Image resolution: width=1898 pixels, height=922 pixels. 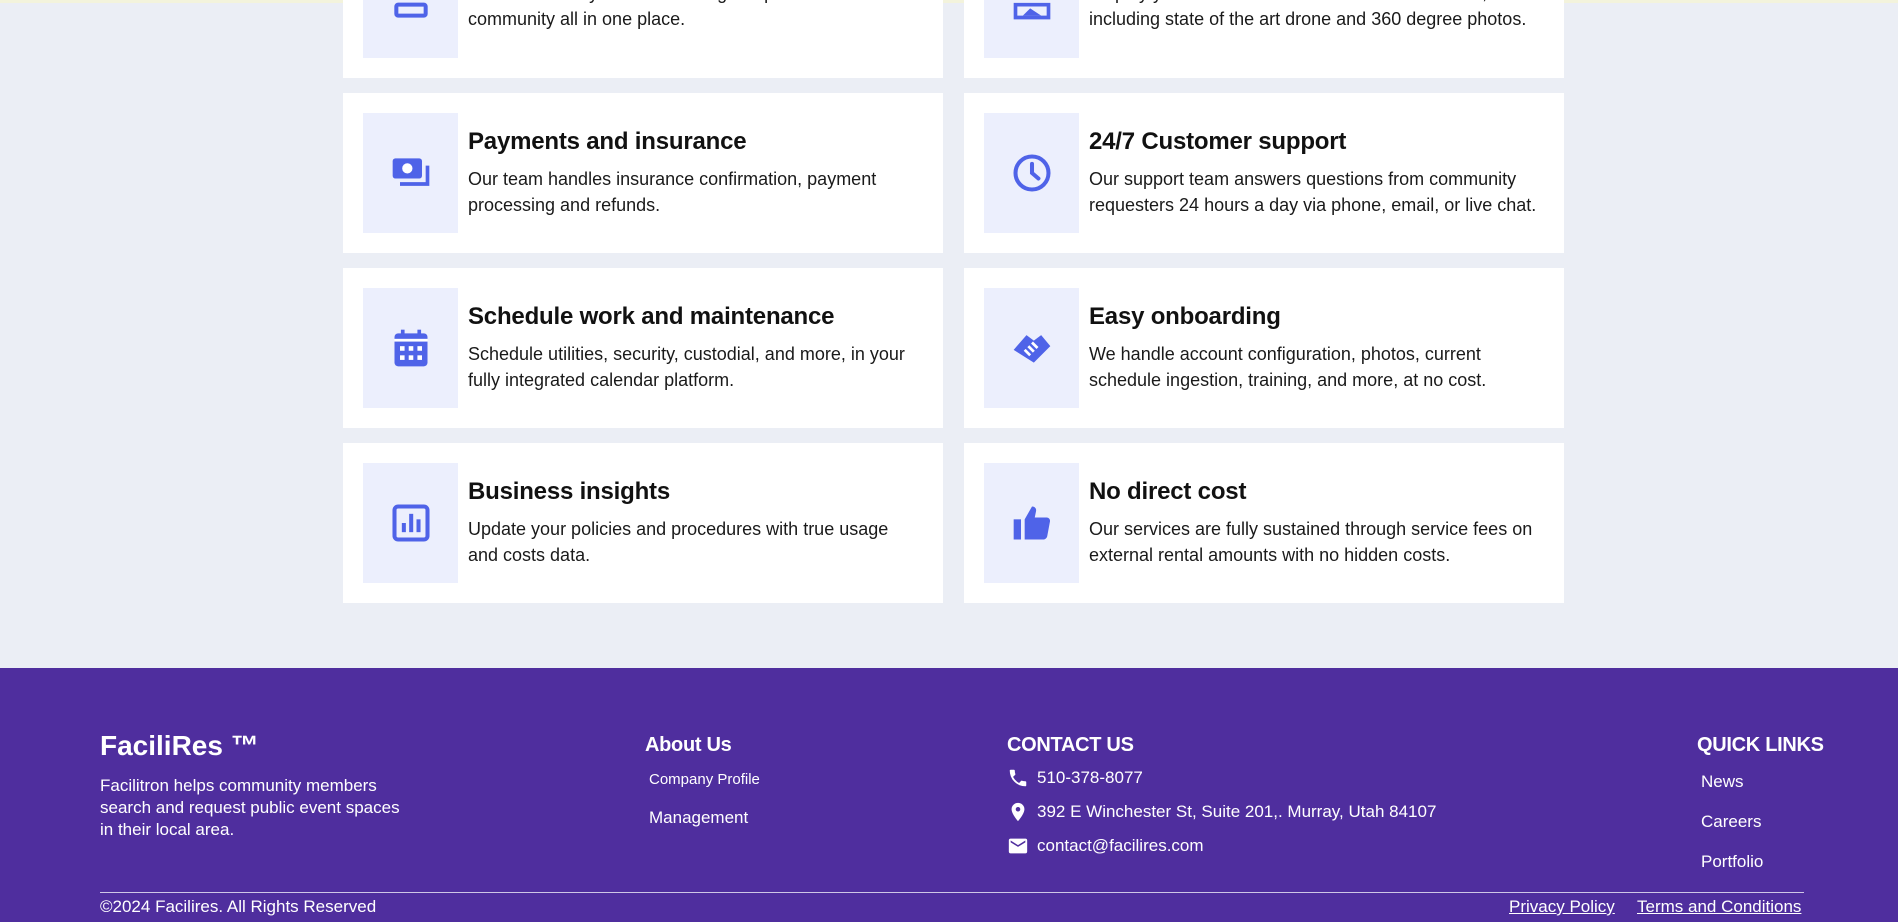 I want to click on feature-title: No direct cost, so click(x=1168, y=491).